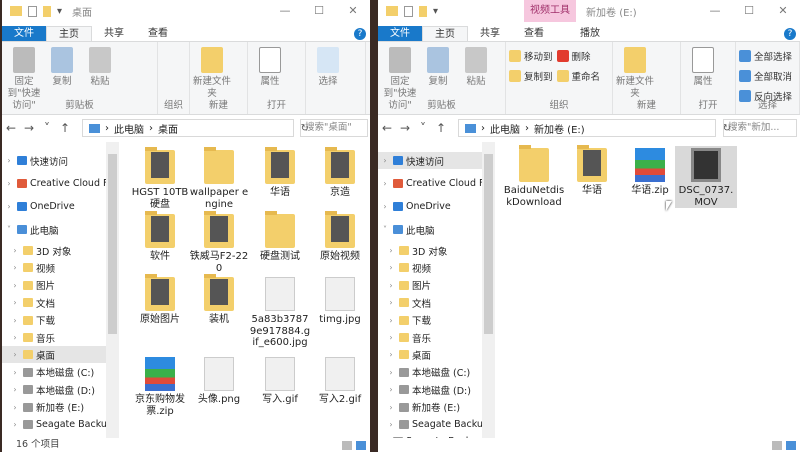  What do you see at coordinates (160, 300) in the screenshot?
I see `file-item: 原始图片` at bounding box center [160, 300].